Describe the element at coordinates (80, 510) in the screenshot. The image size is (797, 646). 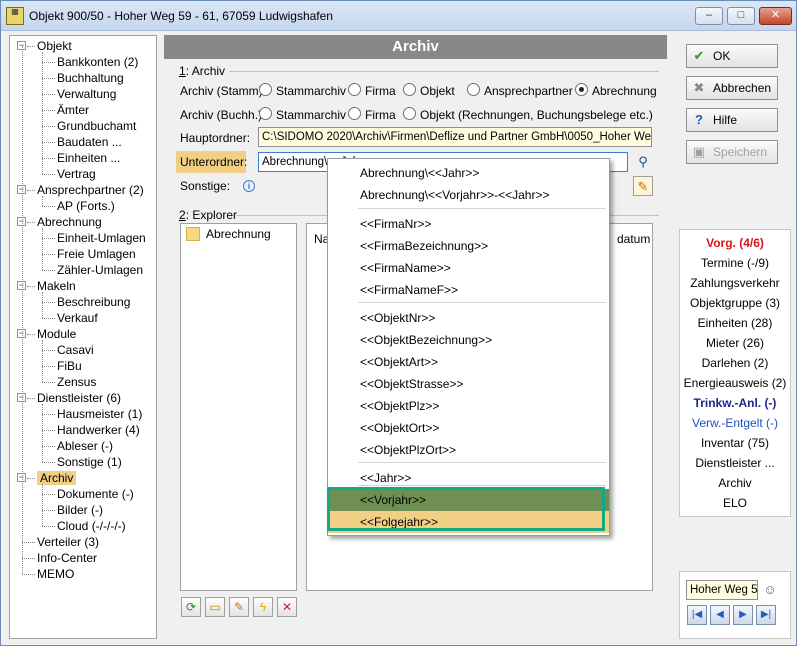
I see `tree-child-item: Bilder (-)` at that location.